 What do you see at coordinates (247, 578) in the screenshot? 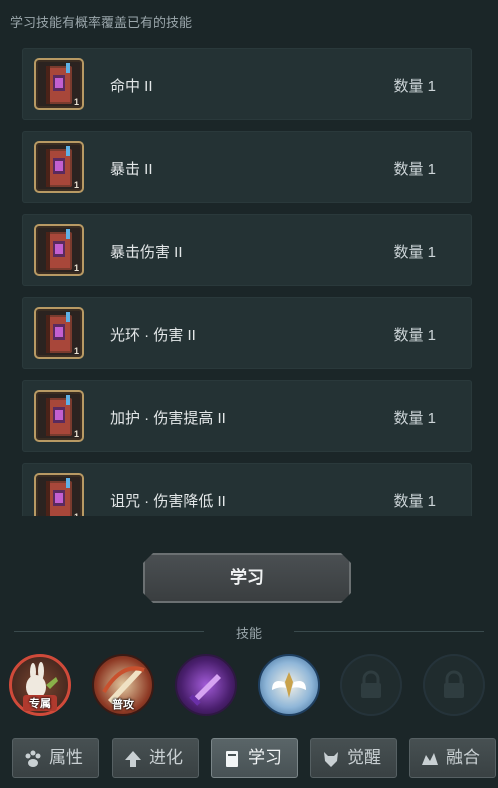
I see `learn-button: 学习` at bounding box center [247, 578].